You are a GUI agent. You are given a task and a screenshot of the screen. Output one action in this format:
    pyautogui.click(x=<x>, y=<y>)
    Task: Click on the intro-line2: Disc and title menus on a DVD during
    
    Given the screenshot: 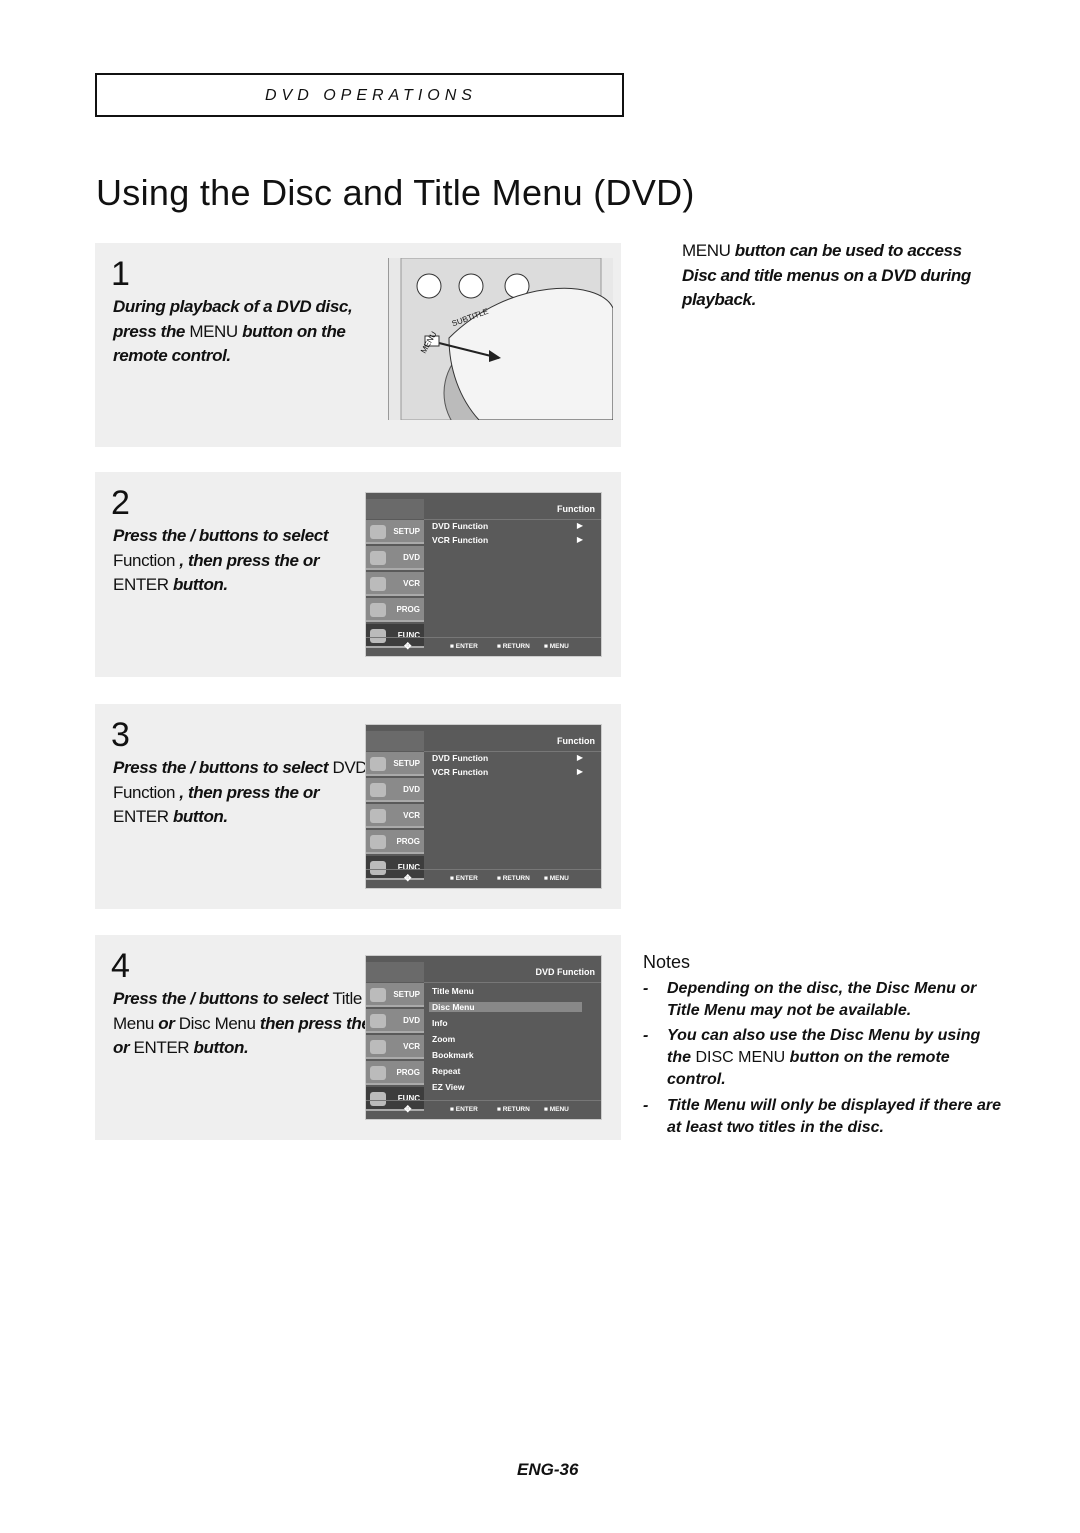 What is the action you would take?
    pyautogui.click(x=826, y=275)
    